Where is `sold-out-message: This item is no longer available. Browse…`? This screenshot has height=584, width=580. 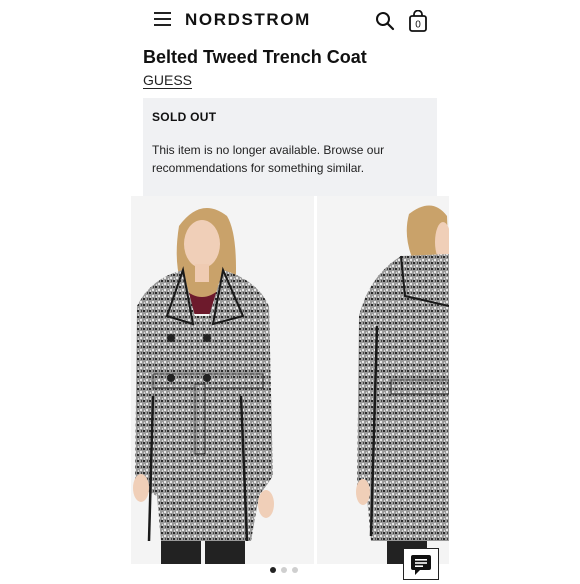 sold-out-message: This item is no longer available. Browse… is located at coordinates (268, 159).